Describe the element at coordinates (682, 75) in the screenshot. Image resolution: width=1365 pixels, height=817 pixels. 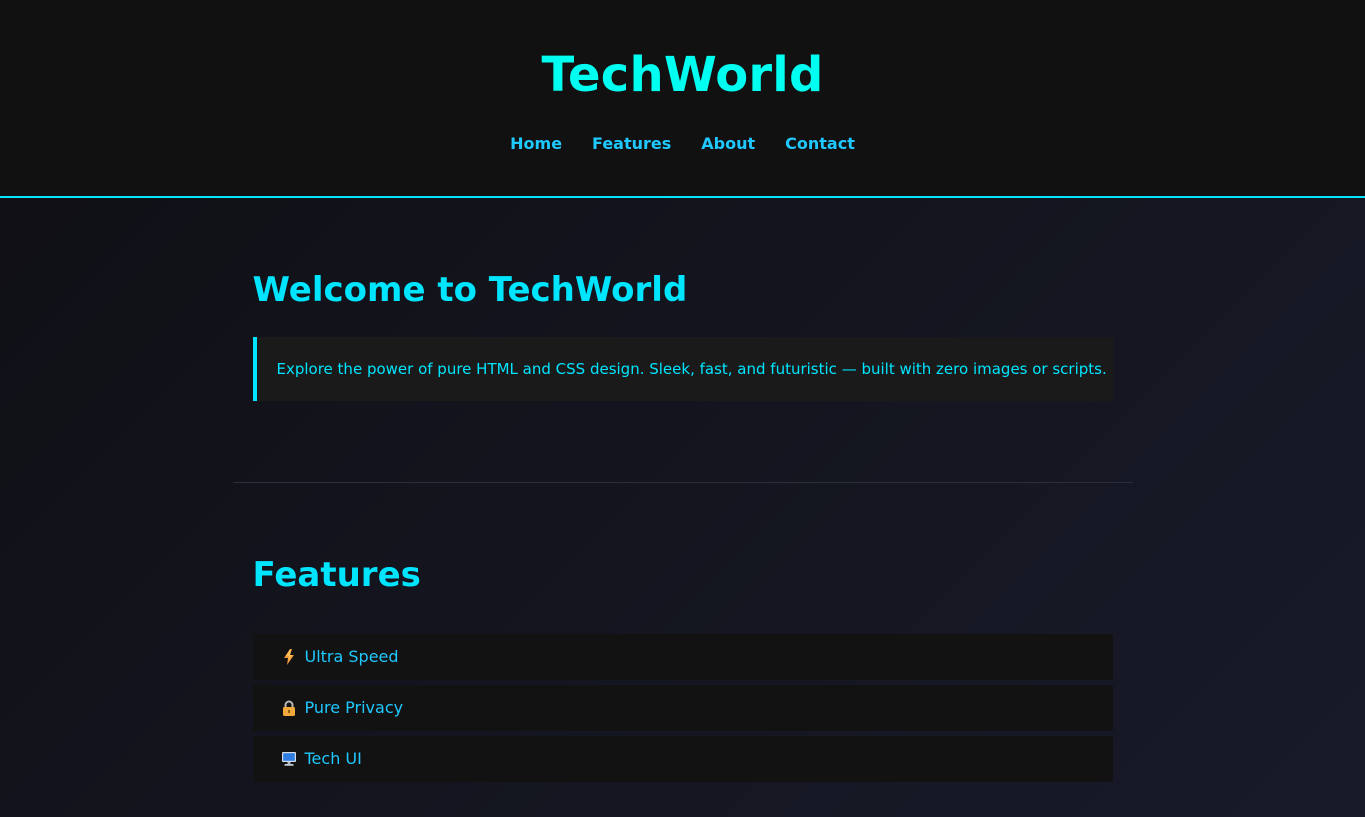
I see `site-title: TechWorld` at that location.